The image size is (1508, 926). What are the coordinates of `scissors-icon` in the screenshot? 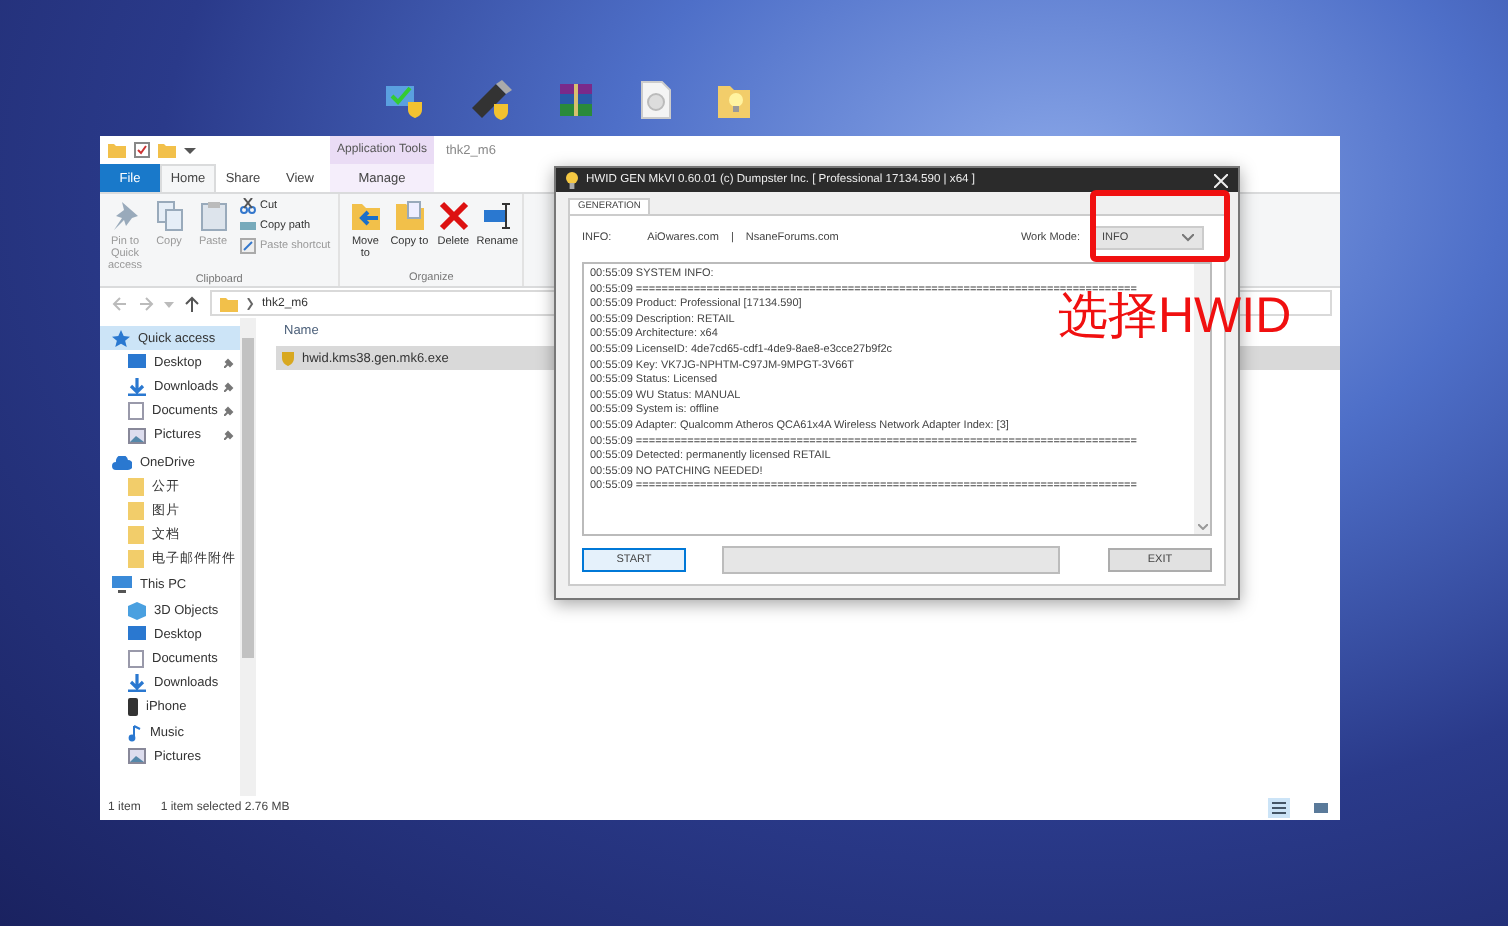 It's located at (248, 206).